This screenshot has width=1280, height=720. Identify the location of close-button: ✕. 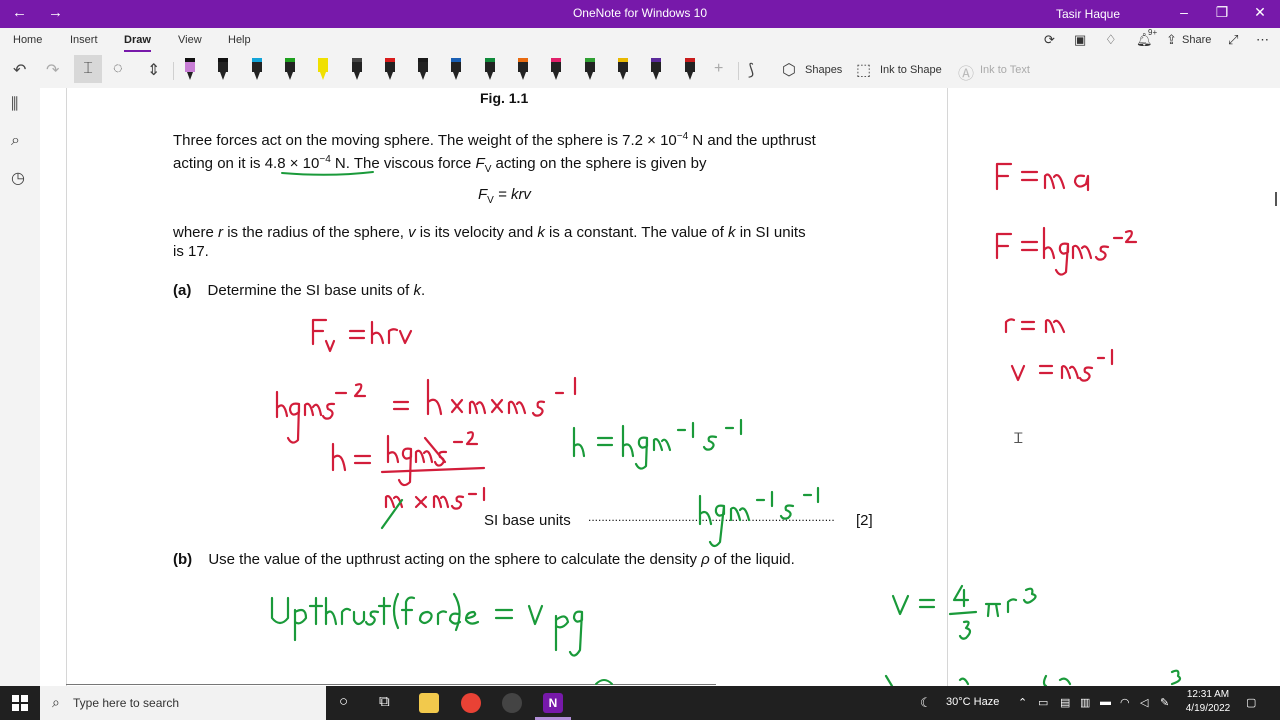
(1260, 12).